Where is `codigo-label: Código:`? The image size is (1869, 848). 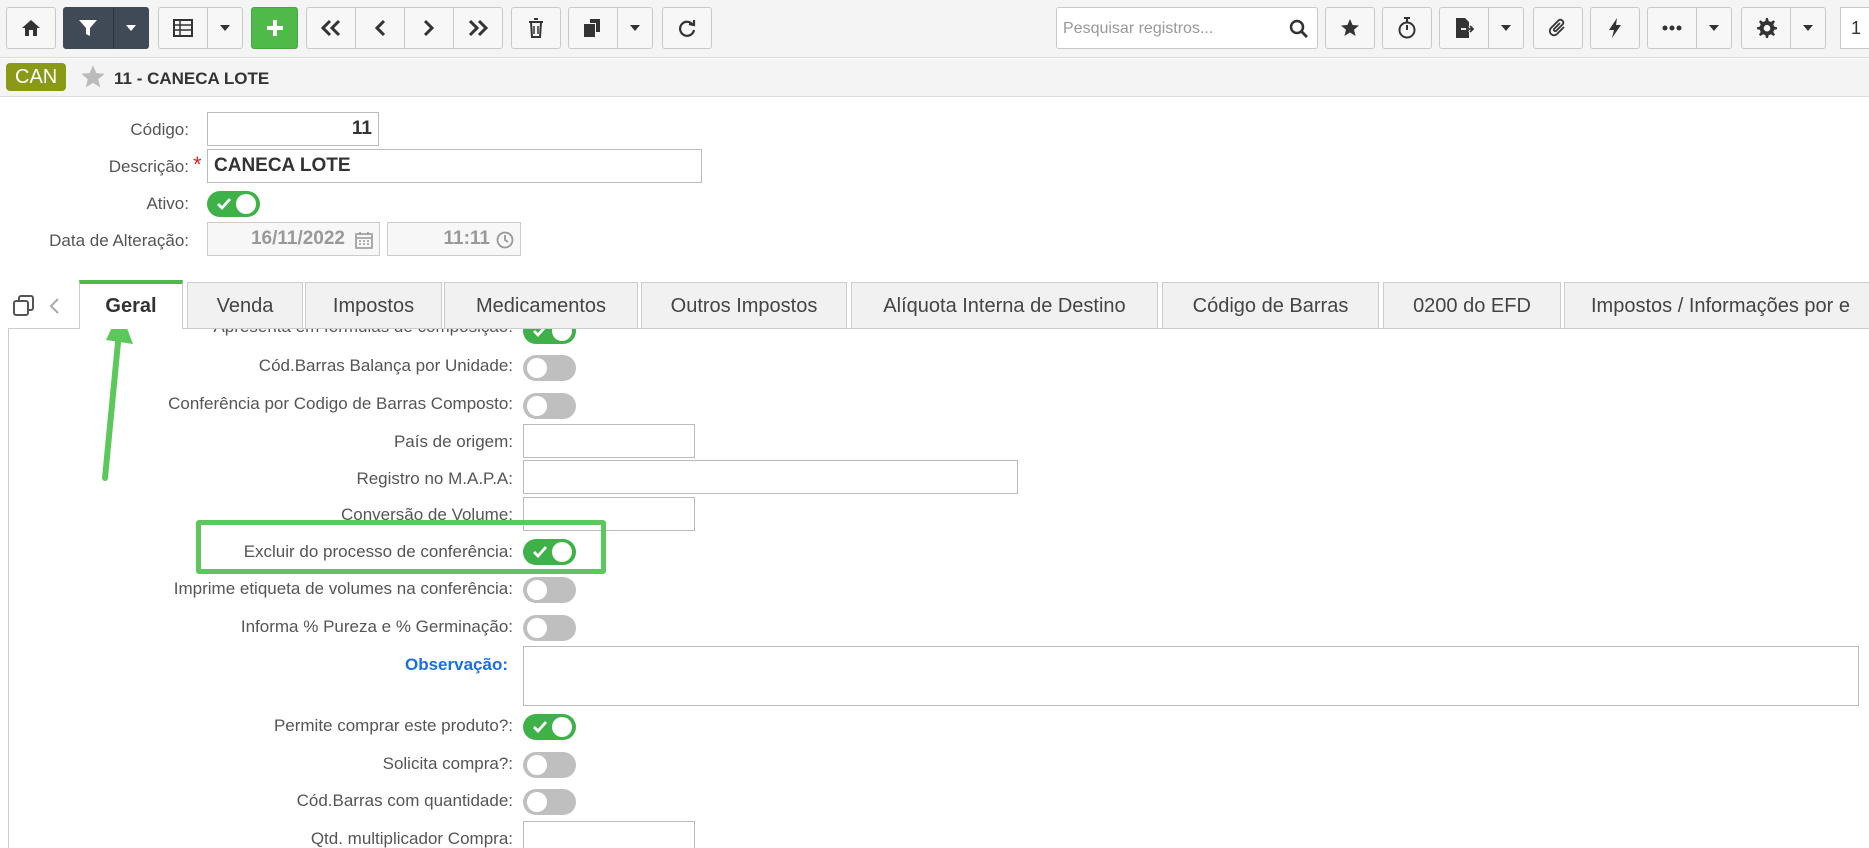 codigo-label: Código: is located at coordinates (159, 129).